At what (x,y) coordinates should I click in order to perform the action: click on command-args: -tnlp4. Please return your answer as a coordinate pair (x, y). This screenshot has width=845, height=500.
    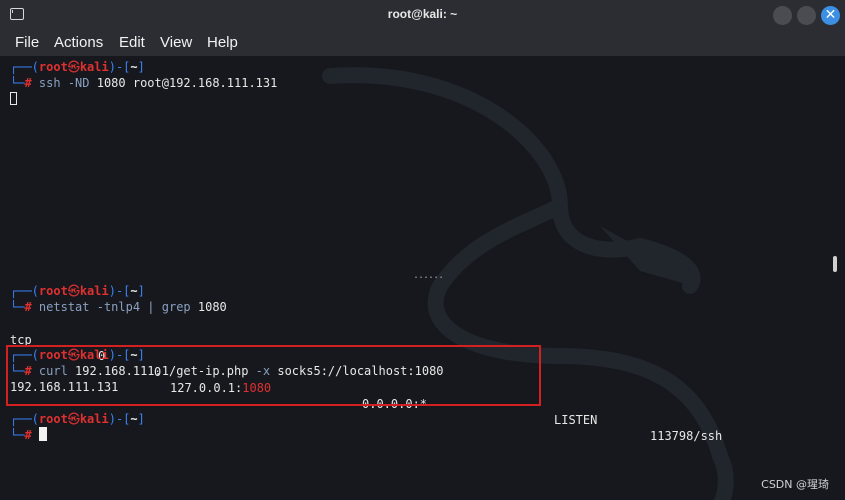
    Looking at the image, I should click on (118, 307).